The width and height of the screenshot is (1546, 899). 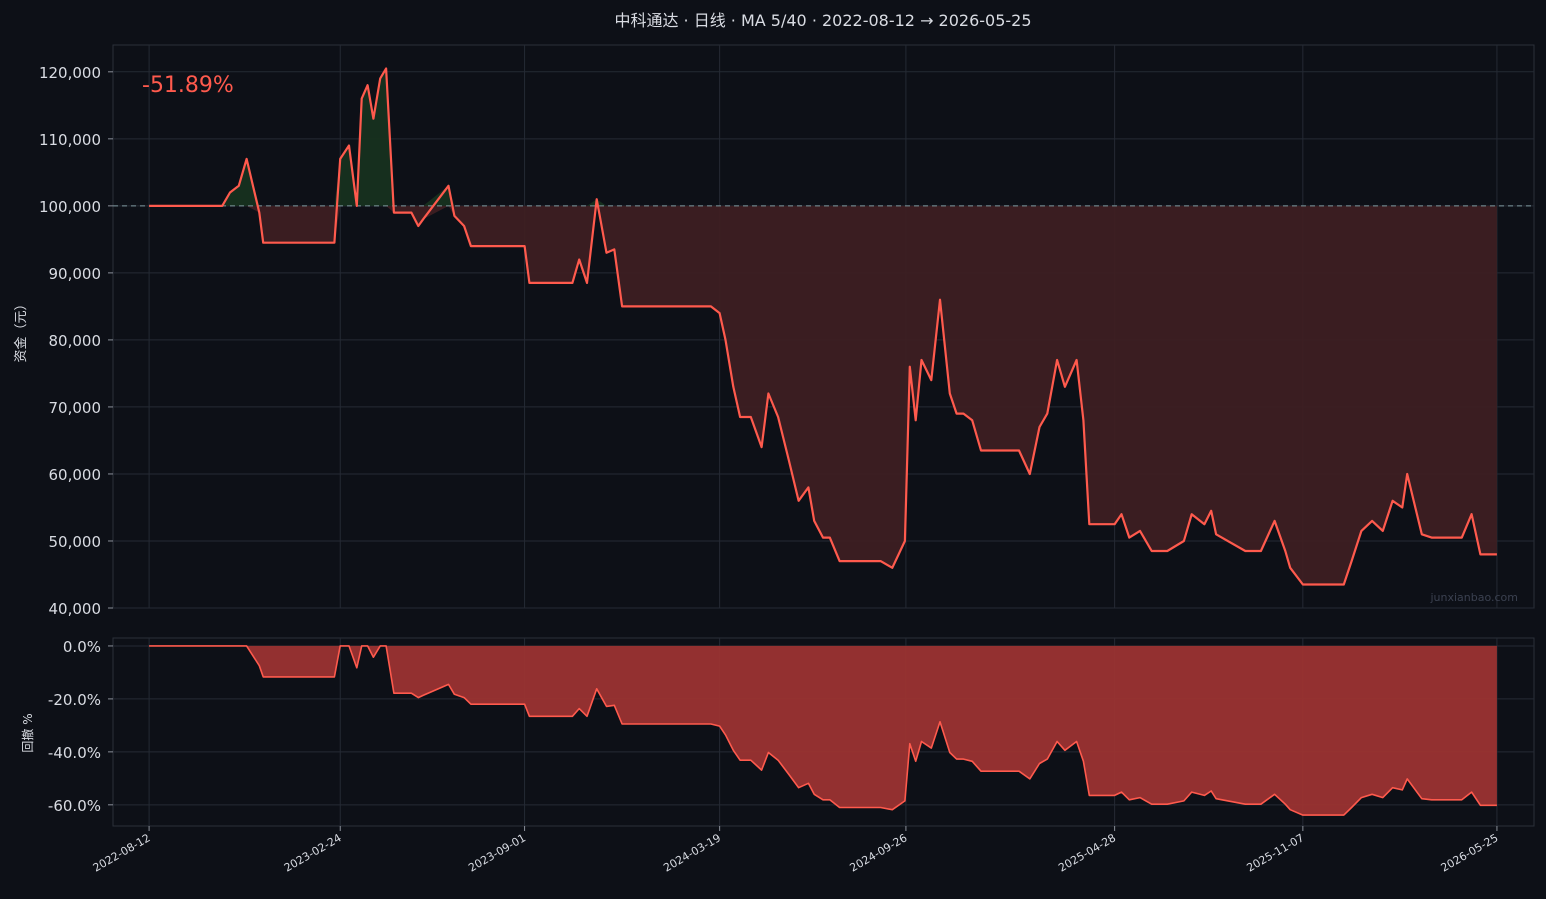 I want to click on drawdown-ytick-label-3: -60.0%, so click(x=74, y=806).